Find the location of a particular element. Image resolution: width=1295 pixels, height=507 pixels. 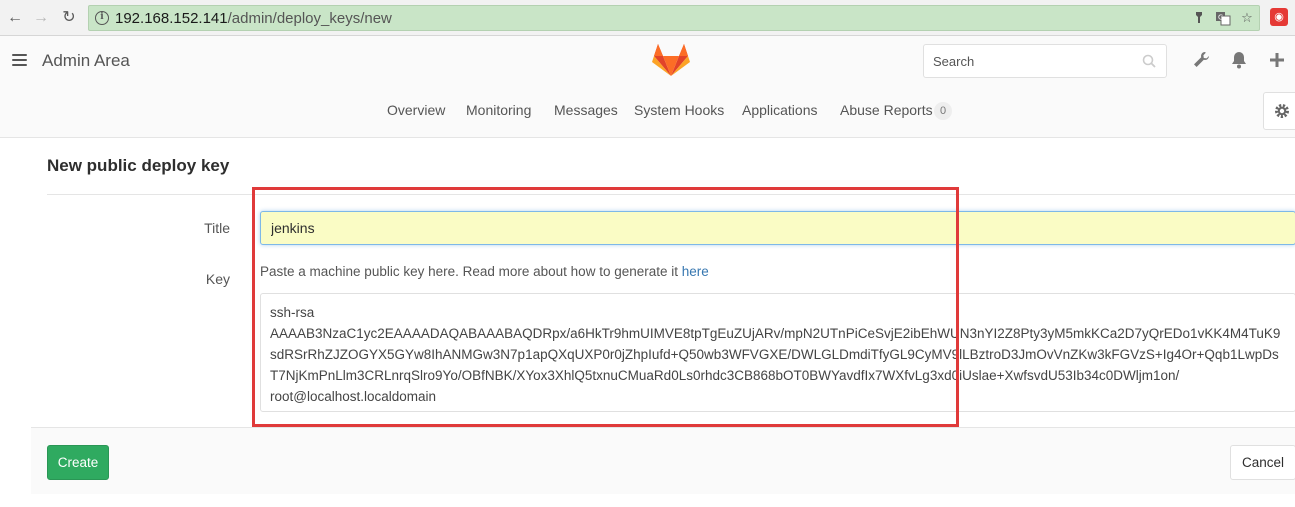

svg-text: G is located at coordinates (1220, 18).